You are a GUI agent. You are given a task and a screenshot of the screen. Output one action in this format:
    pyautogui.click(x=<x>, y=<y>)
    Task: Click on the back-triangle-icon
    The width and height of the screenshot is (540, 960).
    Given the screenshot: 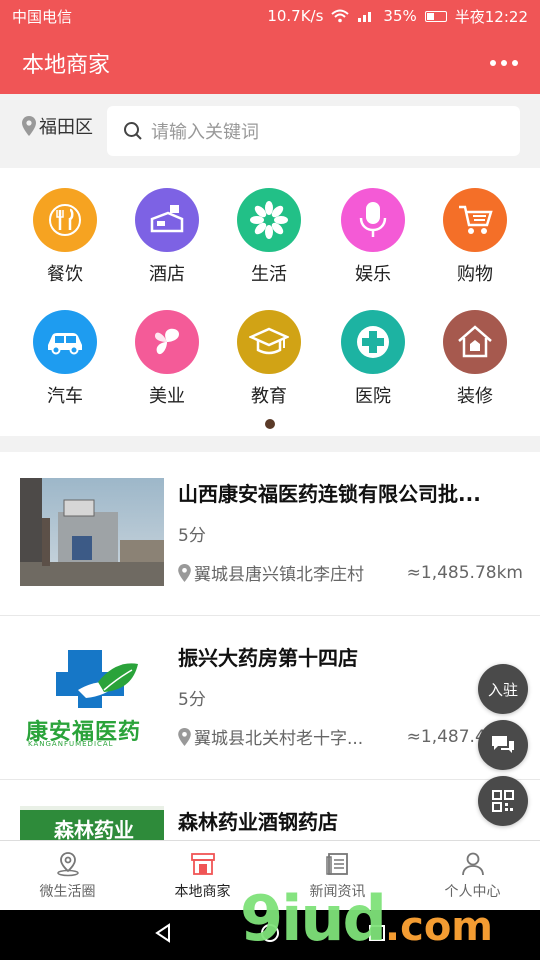 What is the action you would take?
    pyautogui.click(x=163, y=933)
    